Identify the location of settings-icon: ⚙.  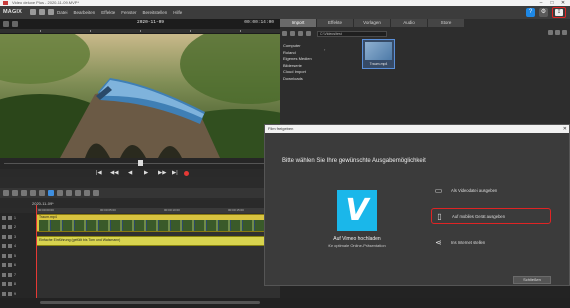
(543, 12).